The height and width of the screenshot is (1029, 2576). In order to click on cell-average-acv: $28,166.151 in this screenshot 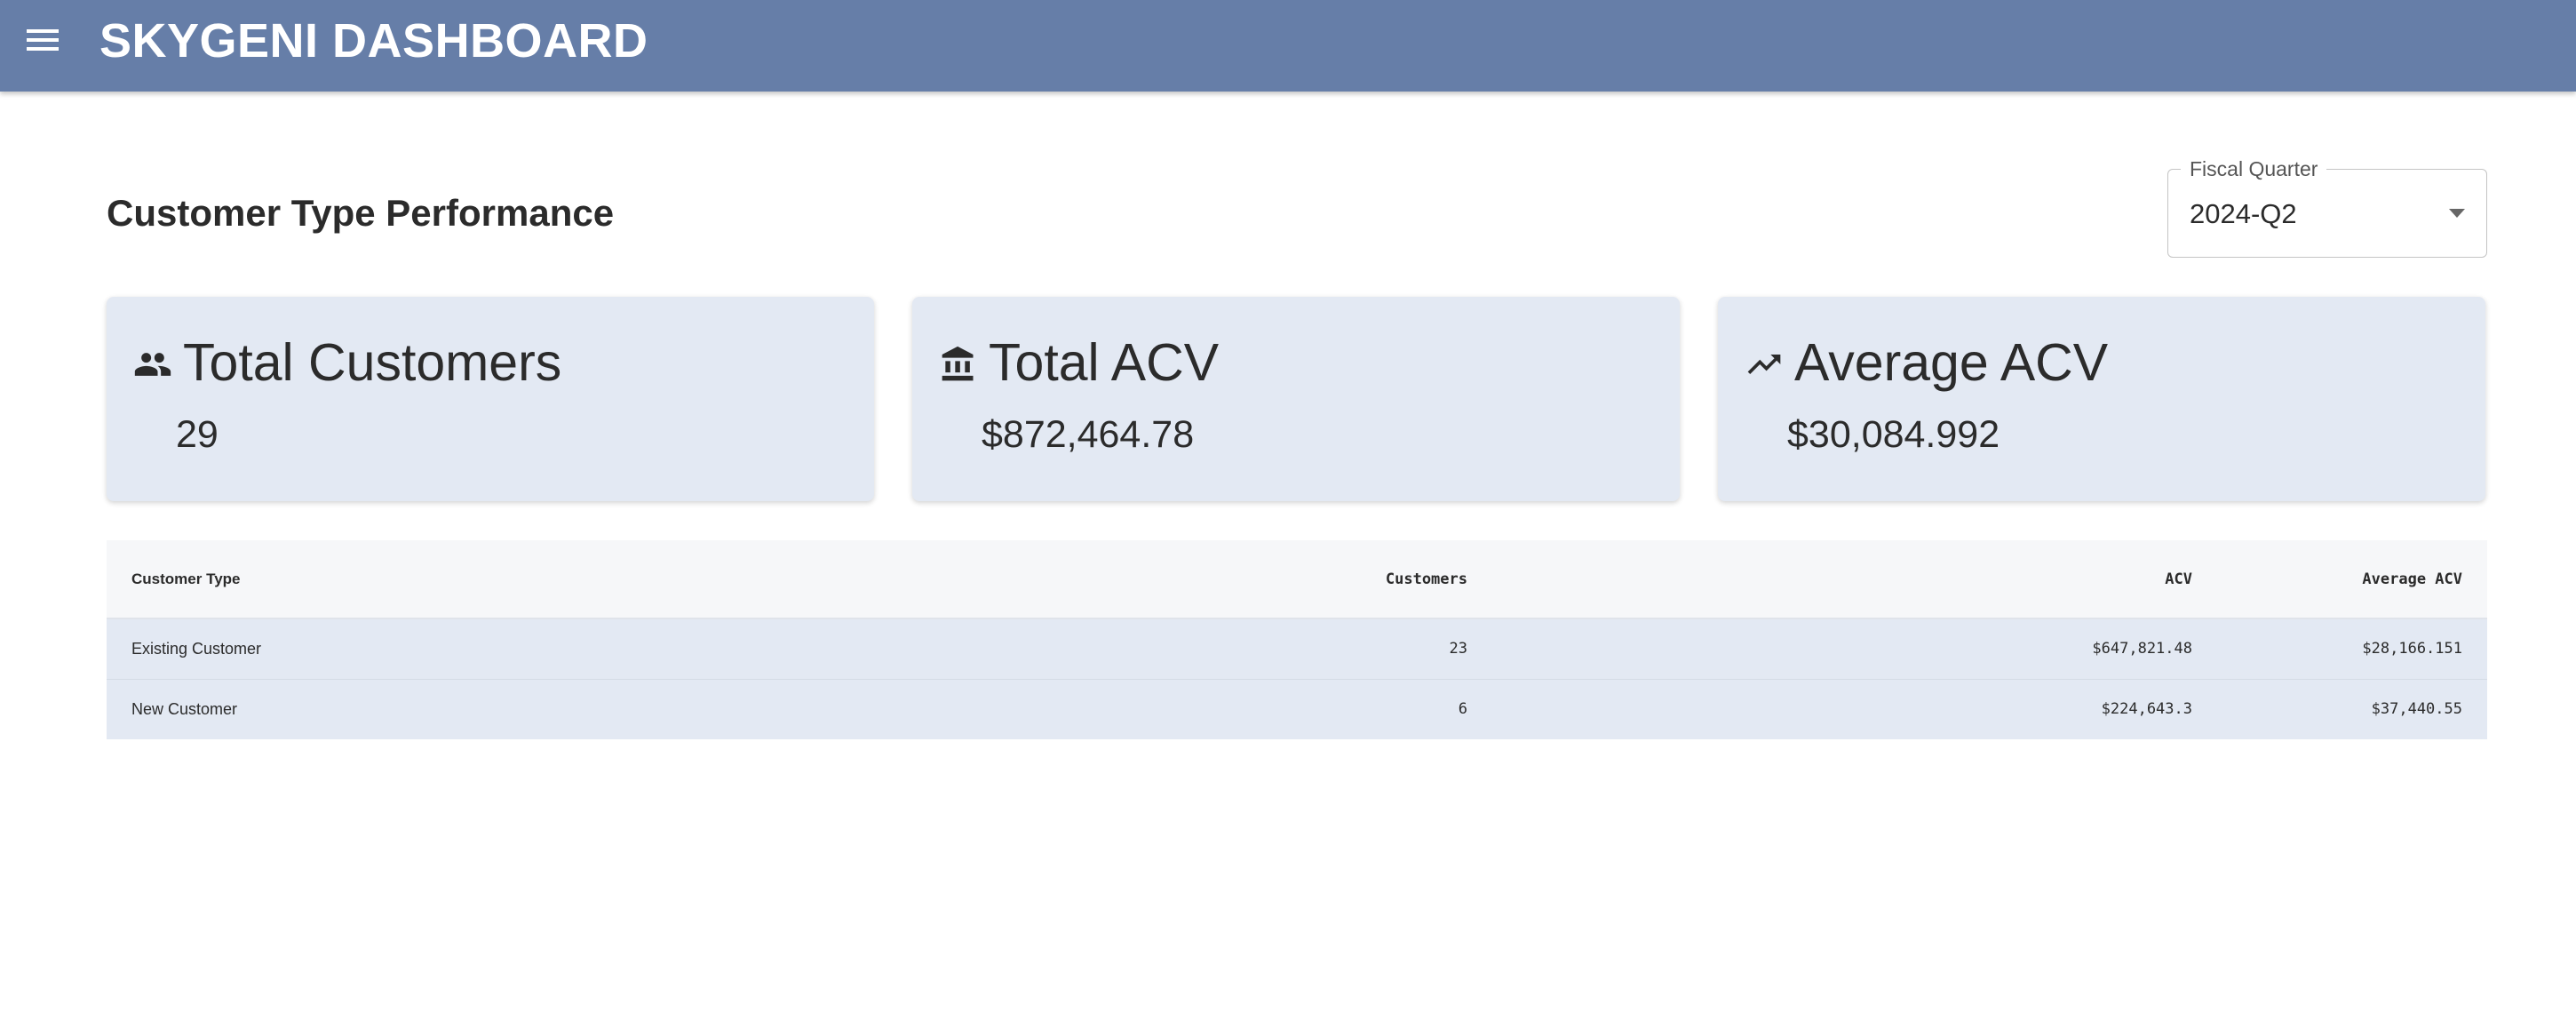, I will do `click(2412, 649)`.